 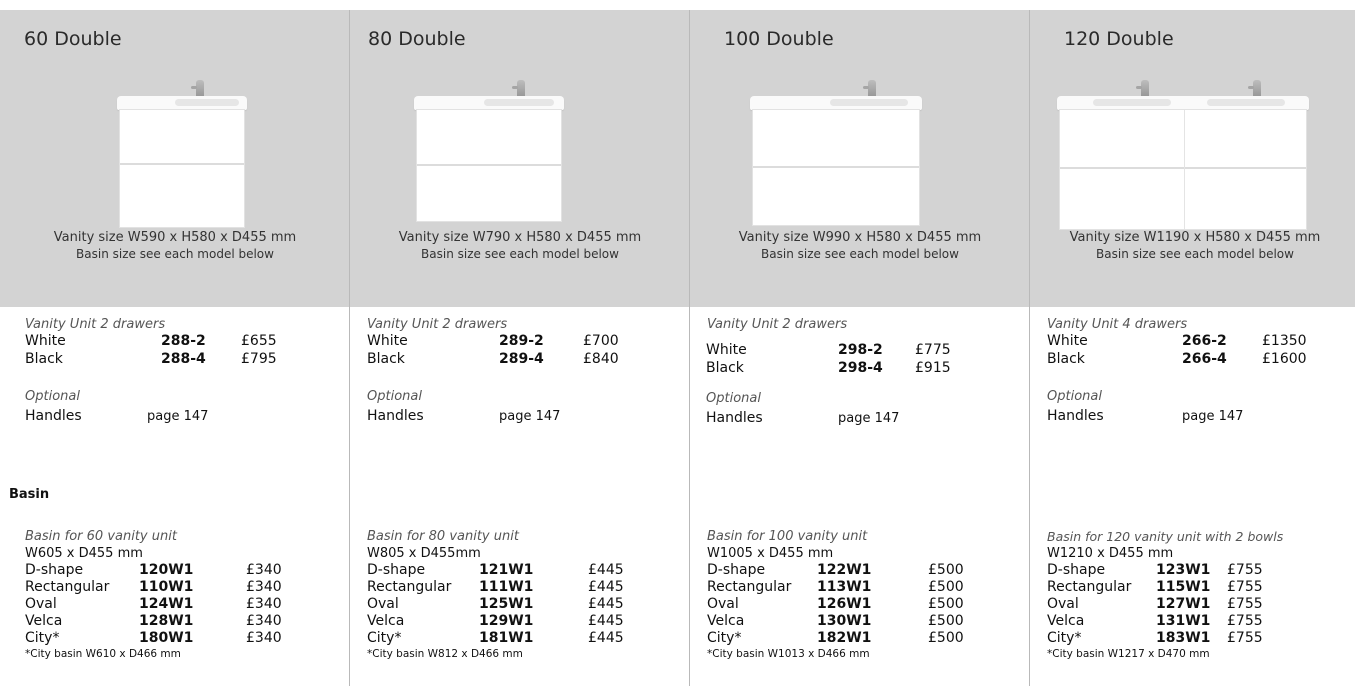 What do you see at coordinates (779, 39) in the screenshot?
I see `product-title: 100 Double` at bounding box center [779, 39].